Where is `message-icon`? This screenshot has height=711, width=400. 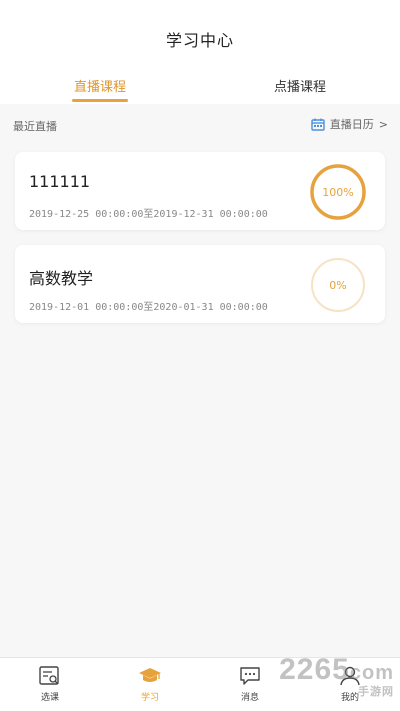 message-icon is located at coordinates (250, 676).